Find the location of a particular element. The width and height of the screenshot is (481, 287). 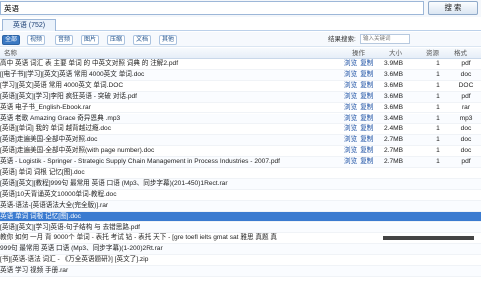

table-row: [英语][英文][学习]英语-句子结构 与 去错思路.pdf is located at coordinates (240, 228).